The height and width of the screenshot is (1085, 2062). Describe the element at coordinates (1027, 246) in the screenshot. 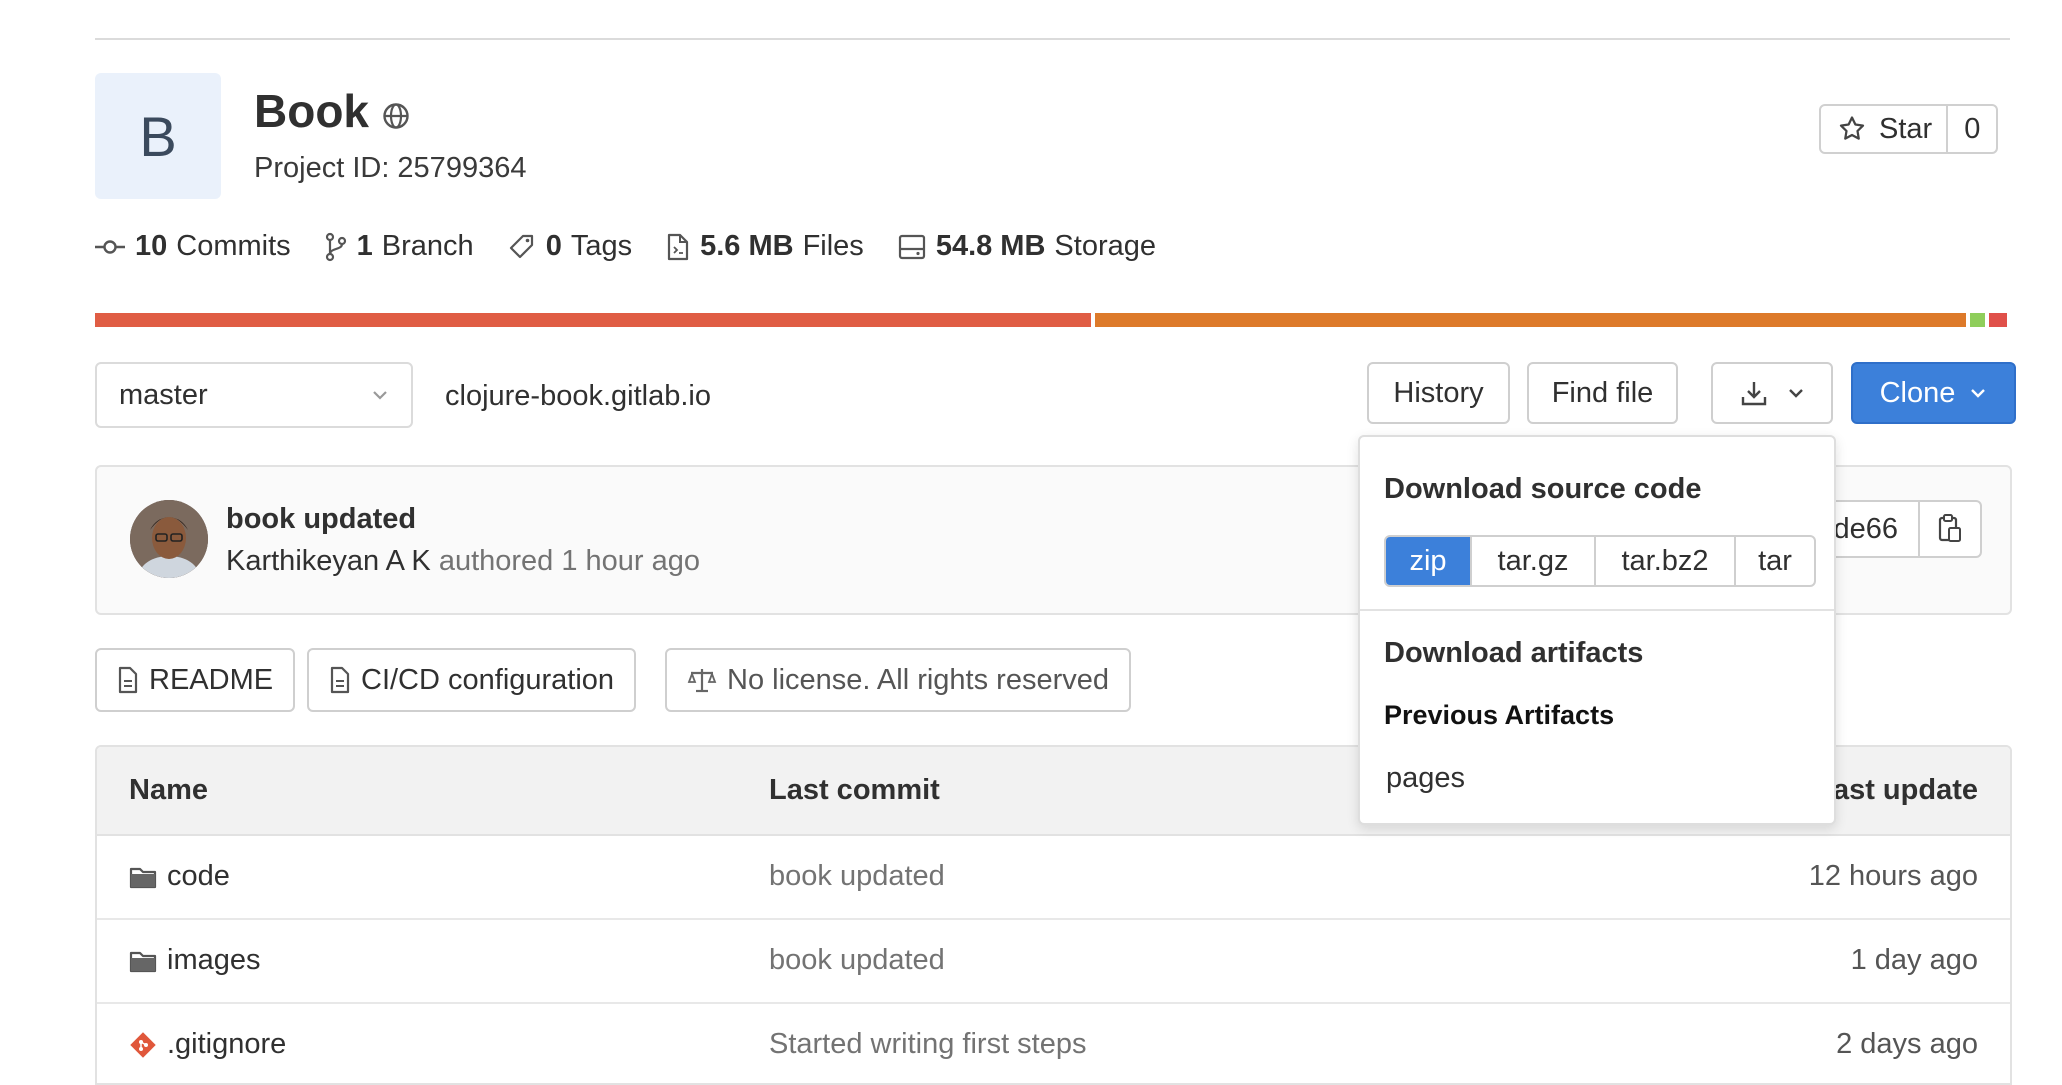

I see `stat-storage: 54.8 MB Storage` at that location.